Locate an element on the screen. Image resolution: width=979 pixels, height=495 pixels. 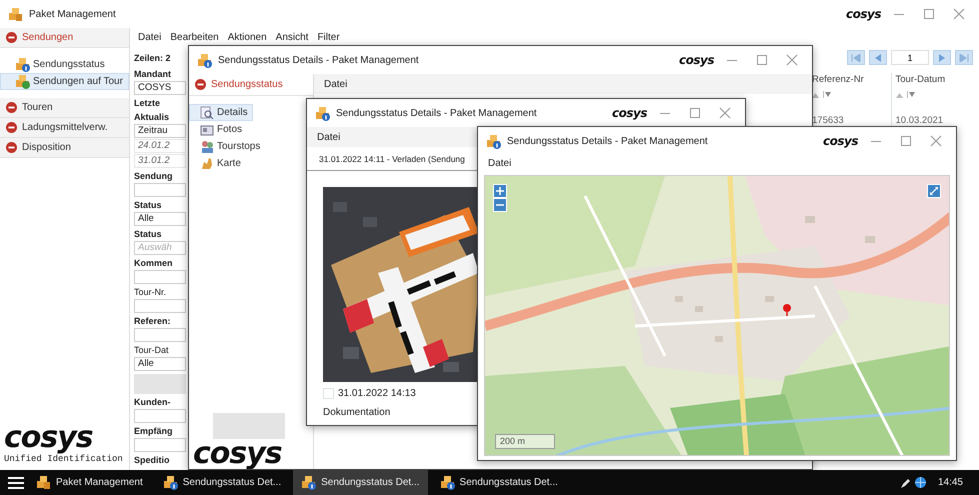
last-page-button is located at coordinates (964, 57).